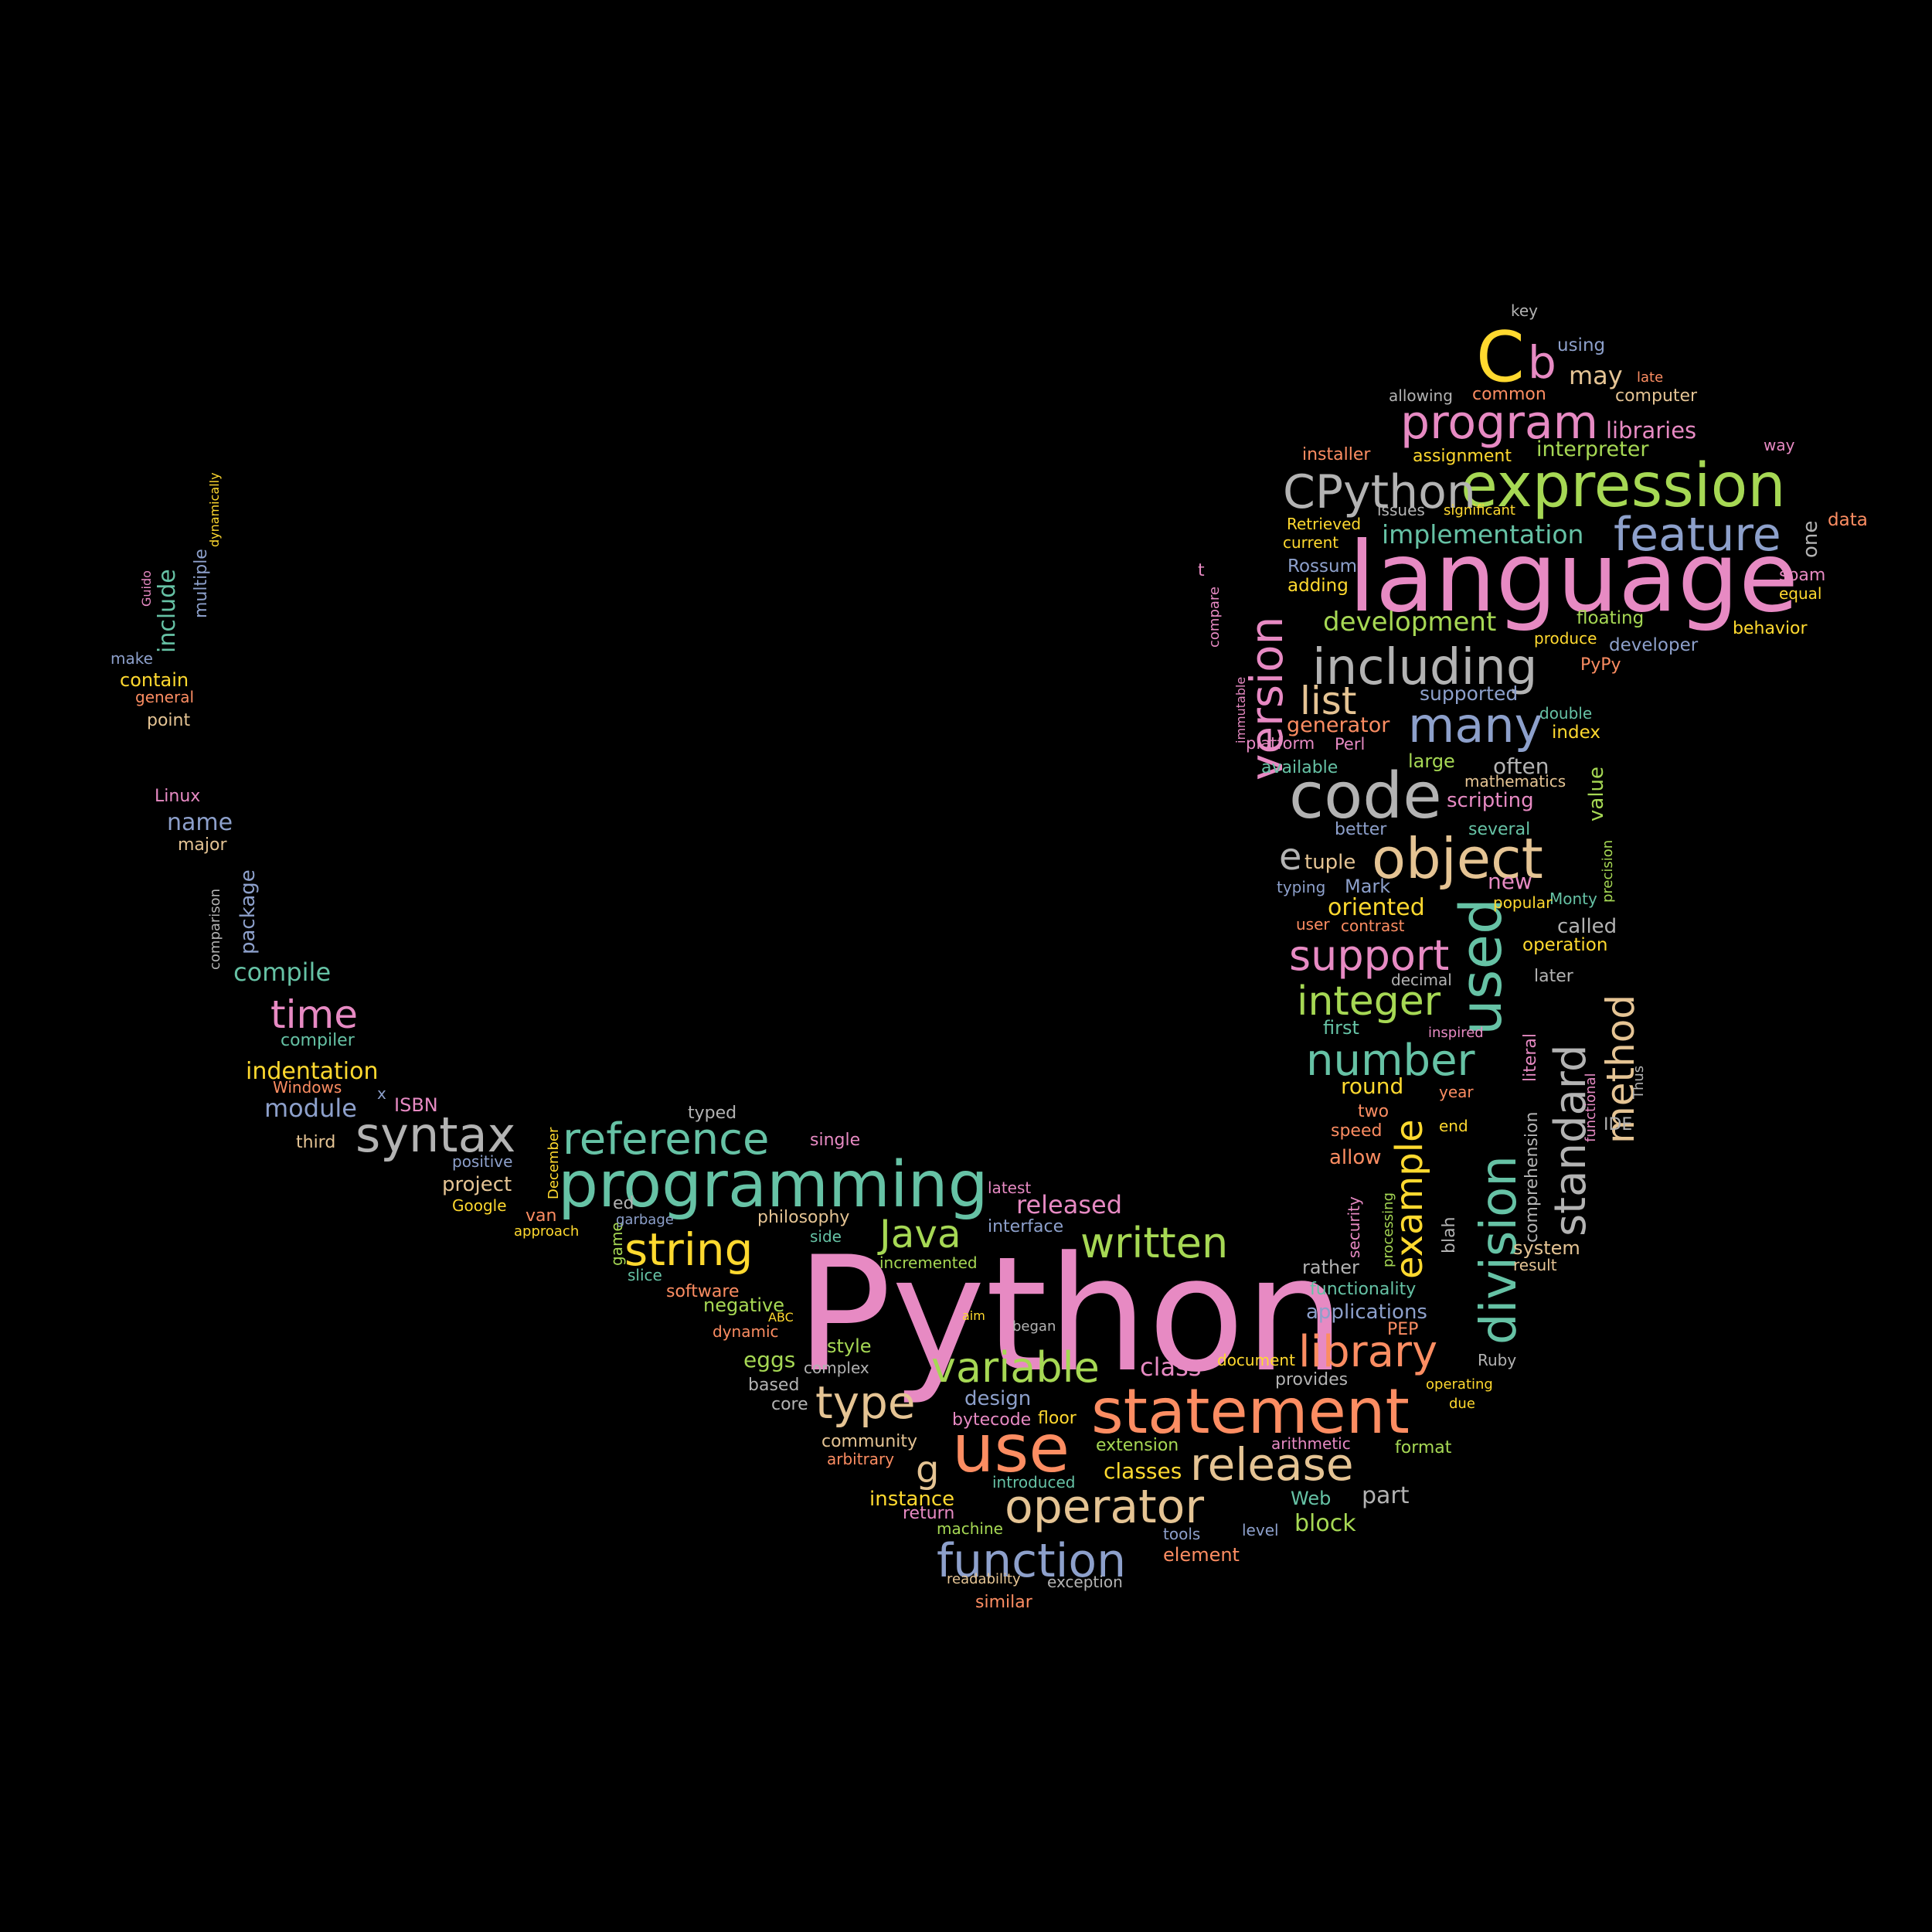 The width and height of the screenshot is (1932, 1932). Describe the element at coordinates (1780, 445) in the screenshot. I see `word-way: way` at that location.